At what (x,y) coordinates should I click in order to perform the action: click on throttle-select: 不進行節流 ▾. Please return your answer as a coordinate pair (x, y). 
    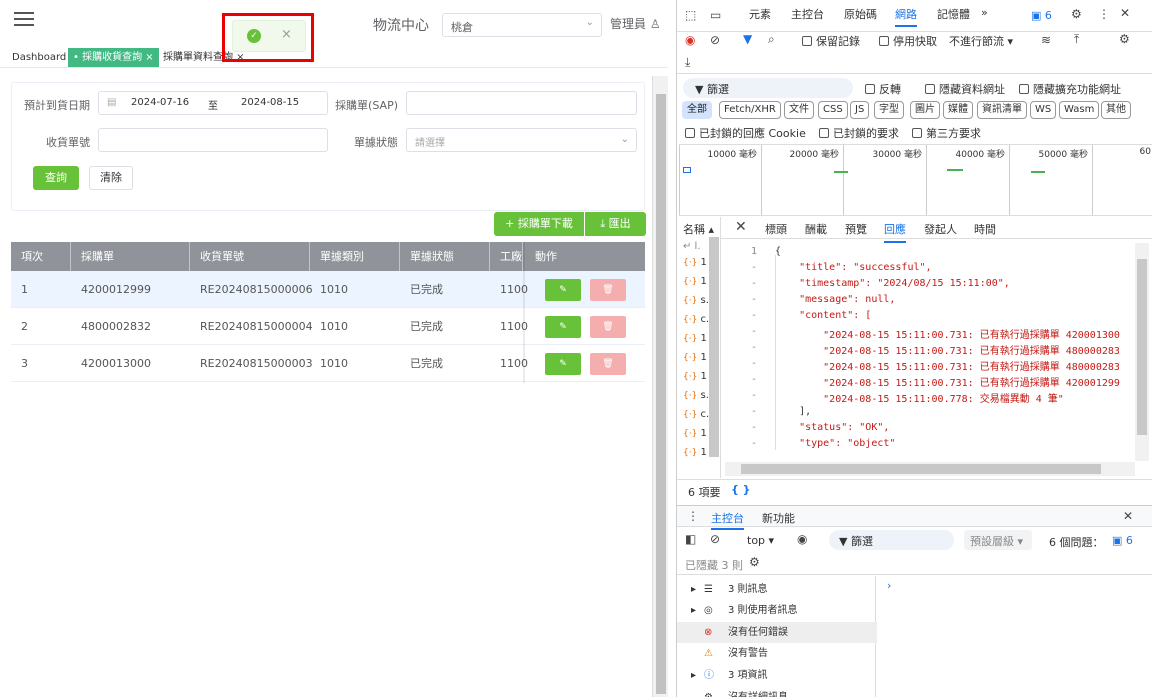
    Looking at the image, I should click on (981, 41).